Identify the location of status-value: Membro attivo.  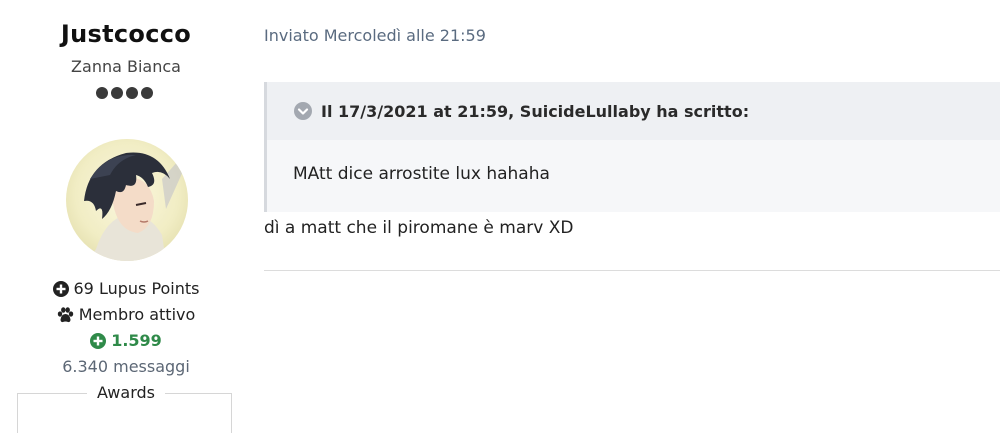
(137, 314).